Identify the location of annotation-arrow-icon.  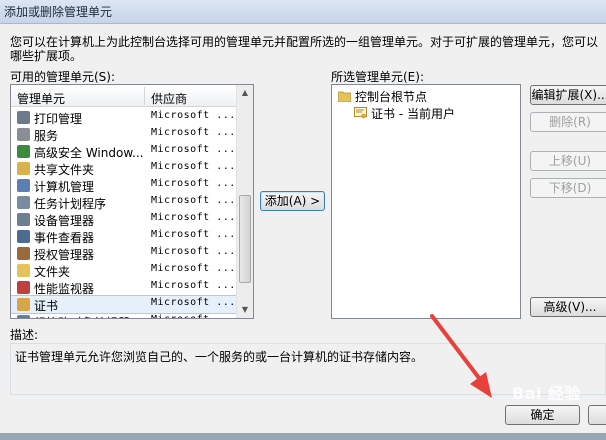
(461, 356).